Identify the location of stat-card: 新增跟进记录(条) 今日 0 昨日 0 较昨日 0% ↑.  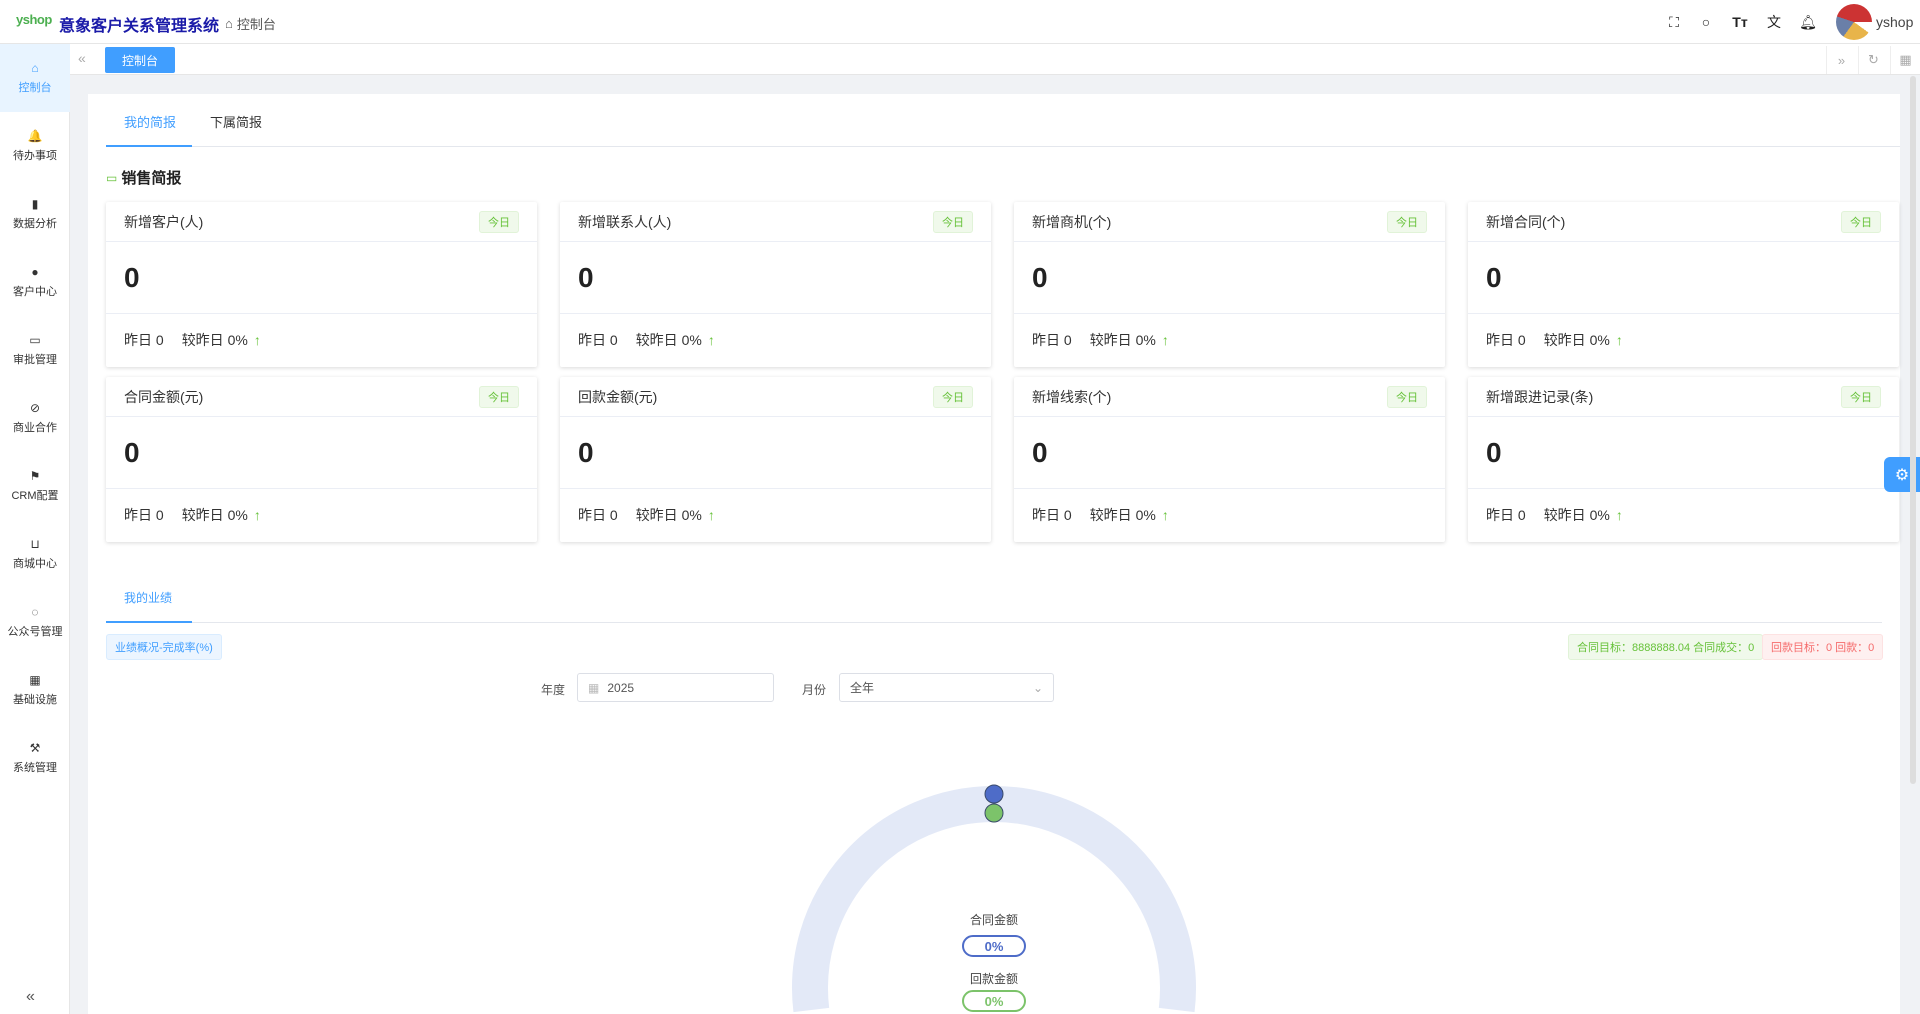
(1683, 459).